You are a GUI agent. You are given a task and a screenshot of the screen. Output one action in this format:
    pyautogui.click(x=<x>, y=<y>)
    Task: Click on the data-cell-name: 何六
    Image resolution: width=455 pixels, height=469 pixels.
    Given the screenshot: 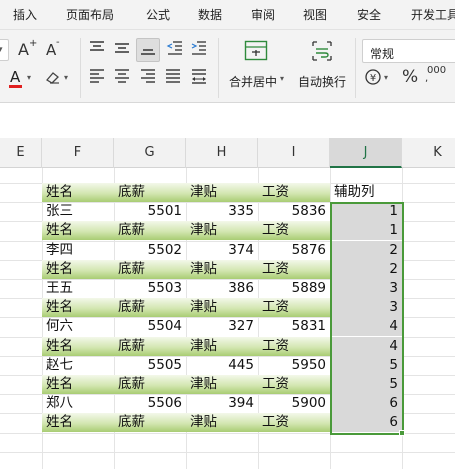 What is the action you would take?
    pyautogui.click(x=78, y=326)
    